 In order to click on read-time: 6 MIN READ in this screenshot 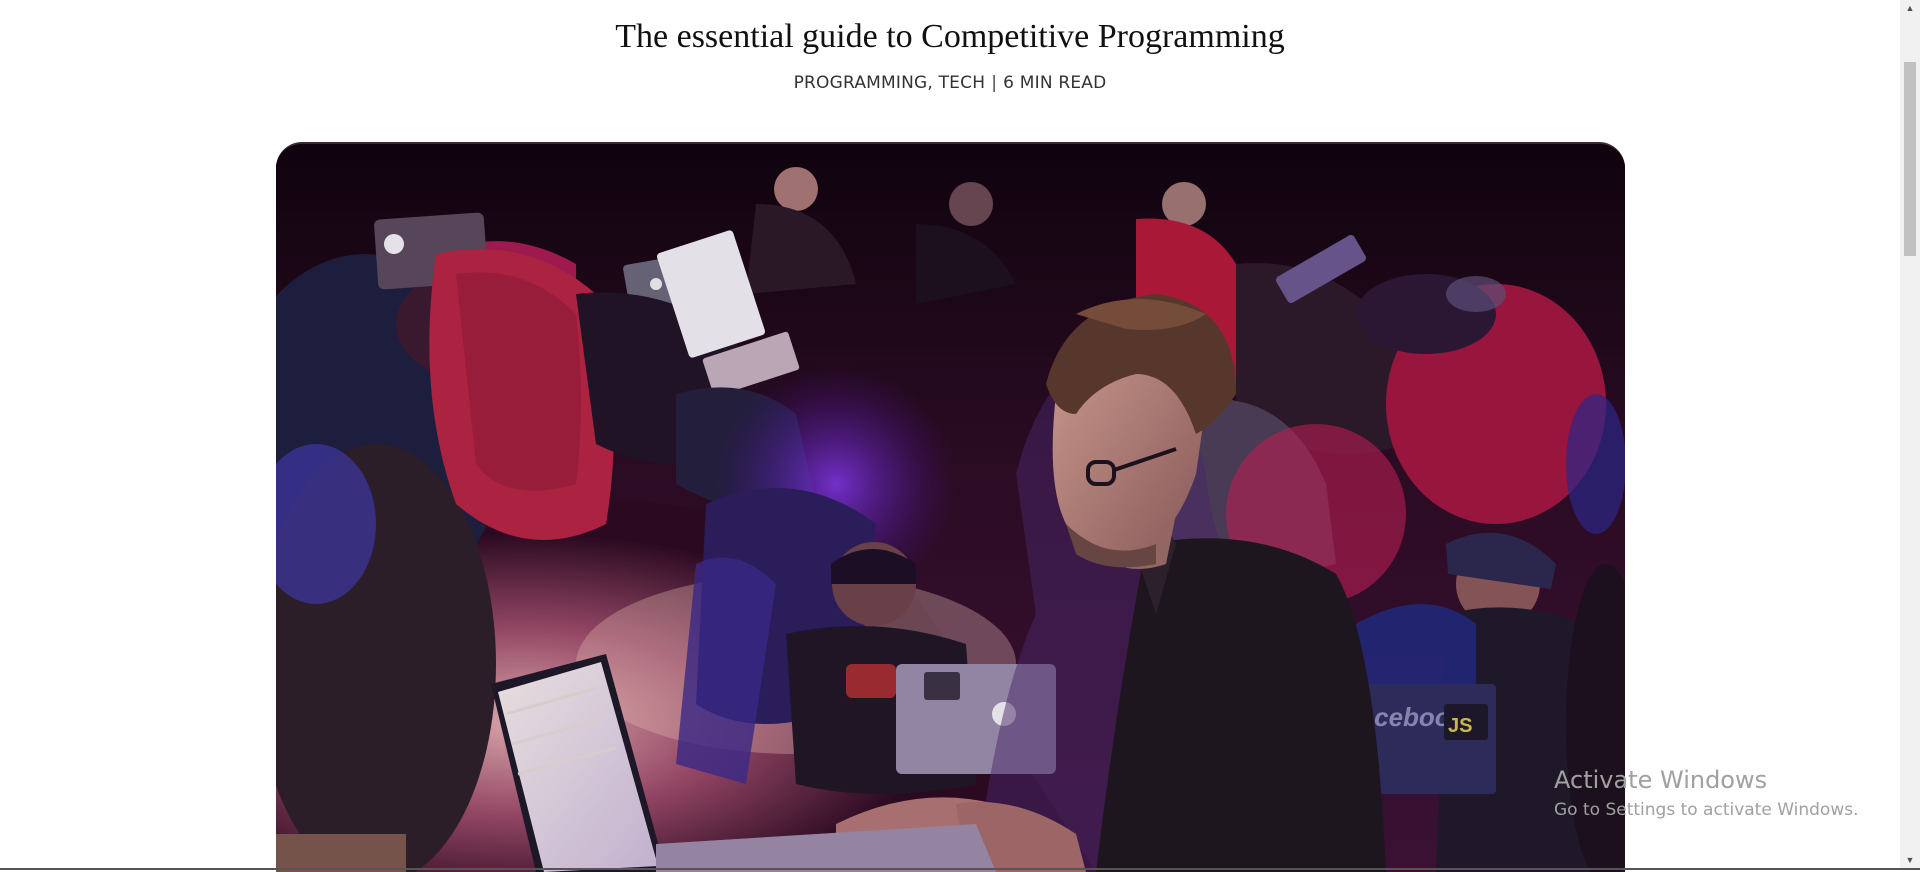, I will do `click(1055, 83)`.